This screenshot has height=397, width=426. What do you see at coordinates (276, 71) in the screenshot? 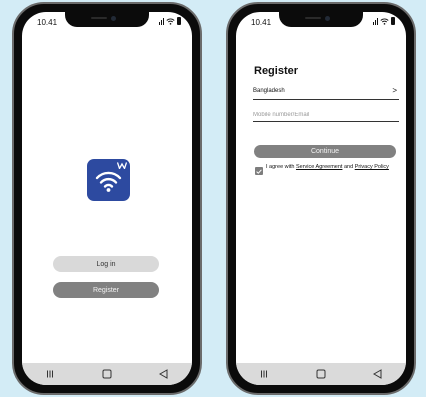
I see `page-title: Register` at bounding box center [276, 71].